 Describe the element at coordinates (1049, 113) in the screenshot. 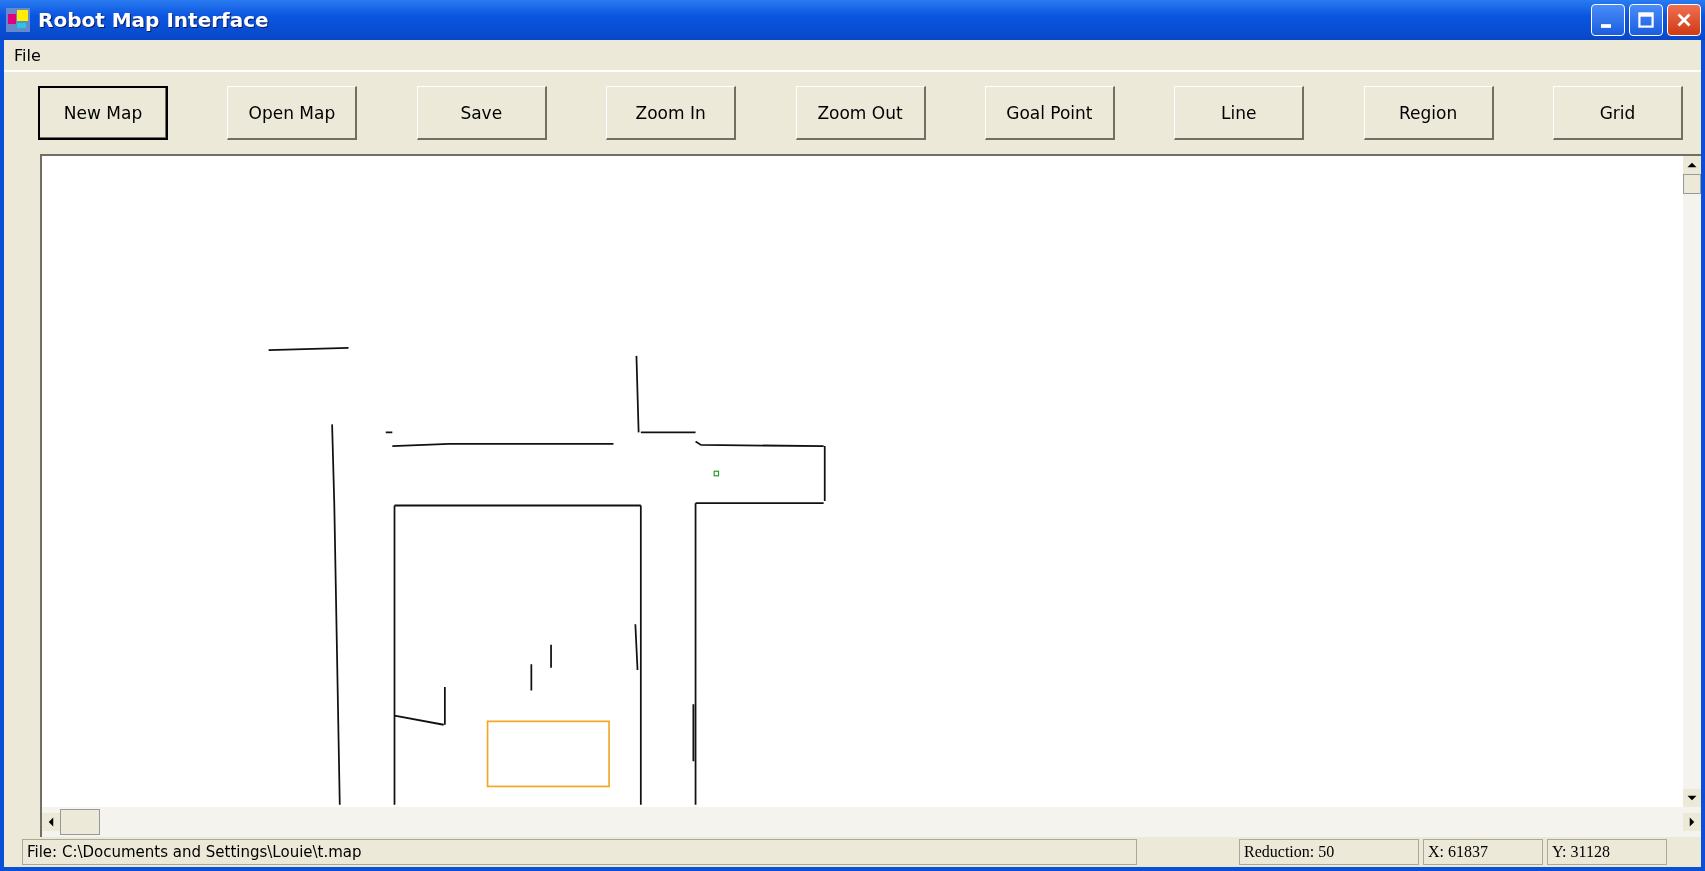

I see `toolbar-button: Goal Point` at that location.